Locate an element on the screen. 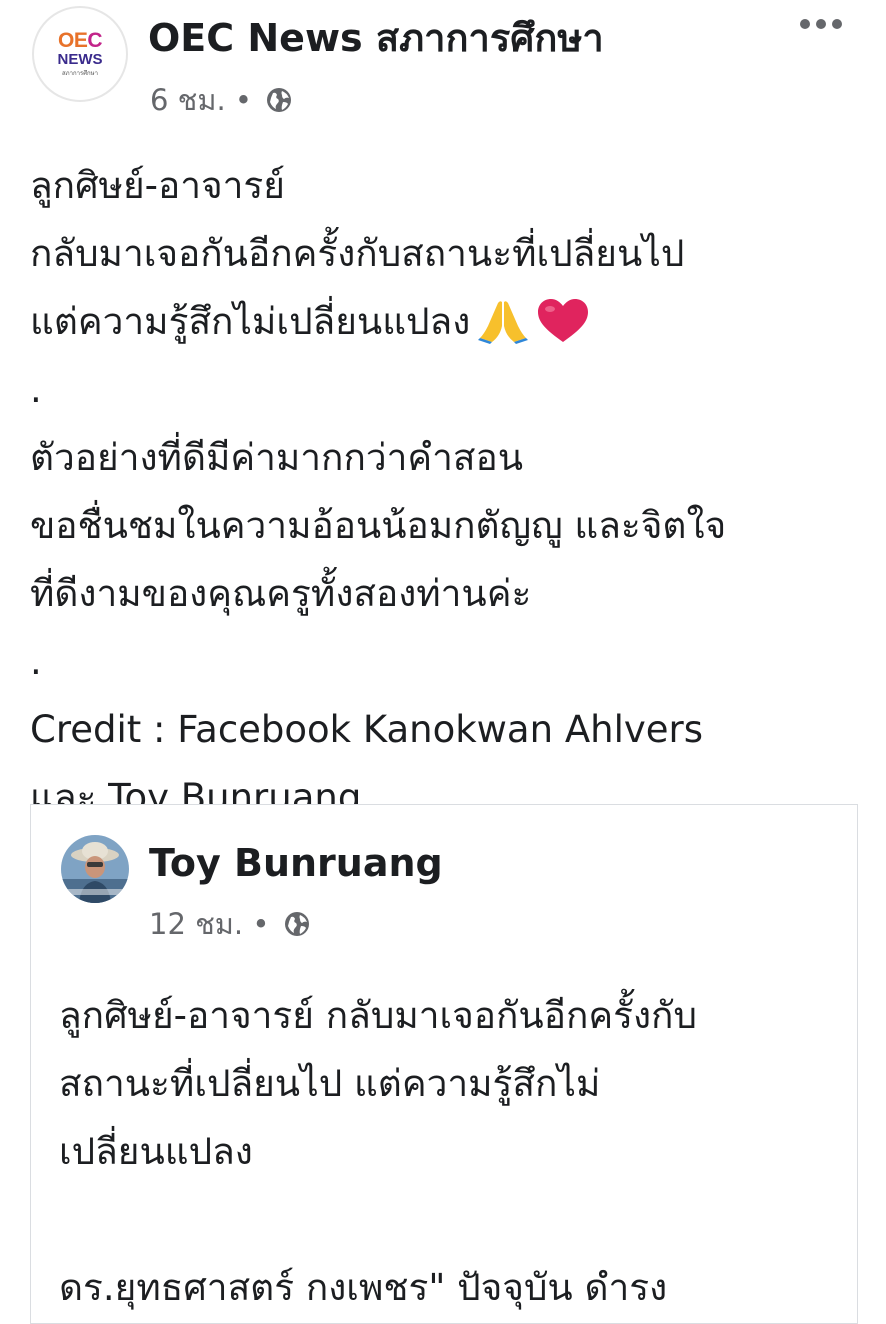  post-text-line: กลับมาเจอกันอีกครั้งกับสถานะที่เปลี่ยนไป is located at coordinates (357, 253).